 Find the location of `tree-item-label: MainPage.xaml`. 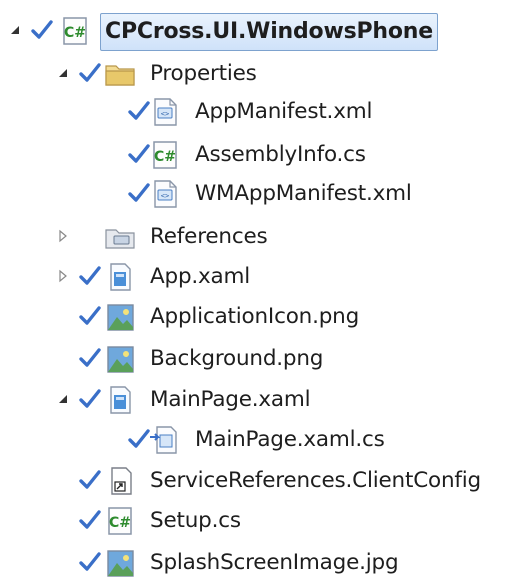

tree-item-label: MainPage.xaml is located at coordinates (230, 399).